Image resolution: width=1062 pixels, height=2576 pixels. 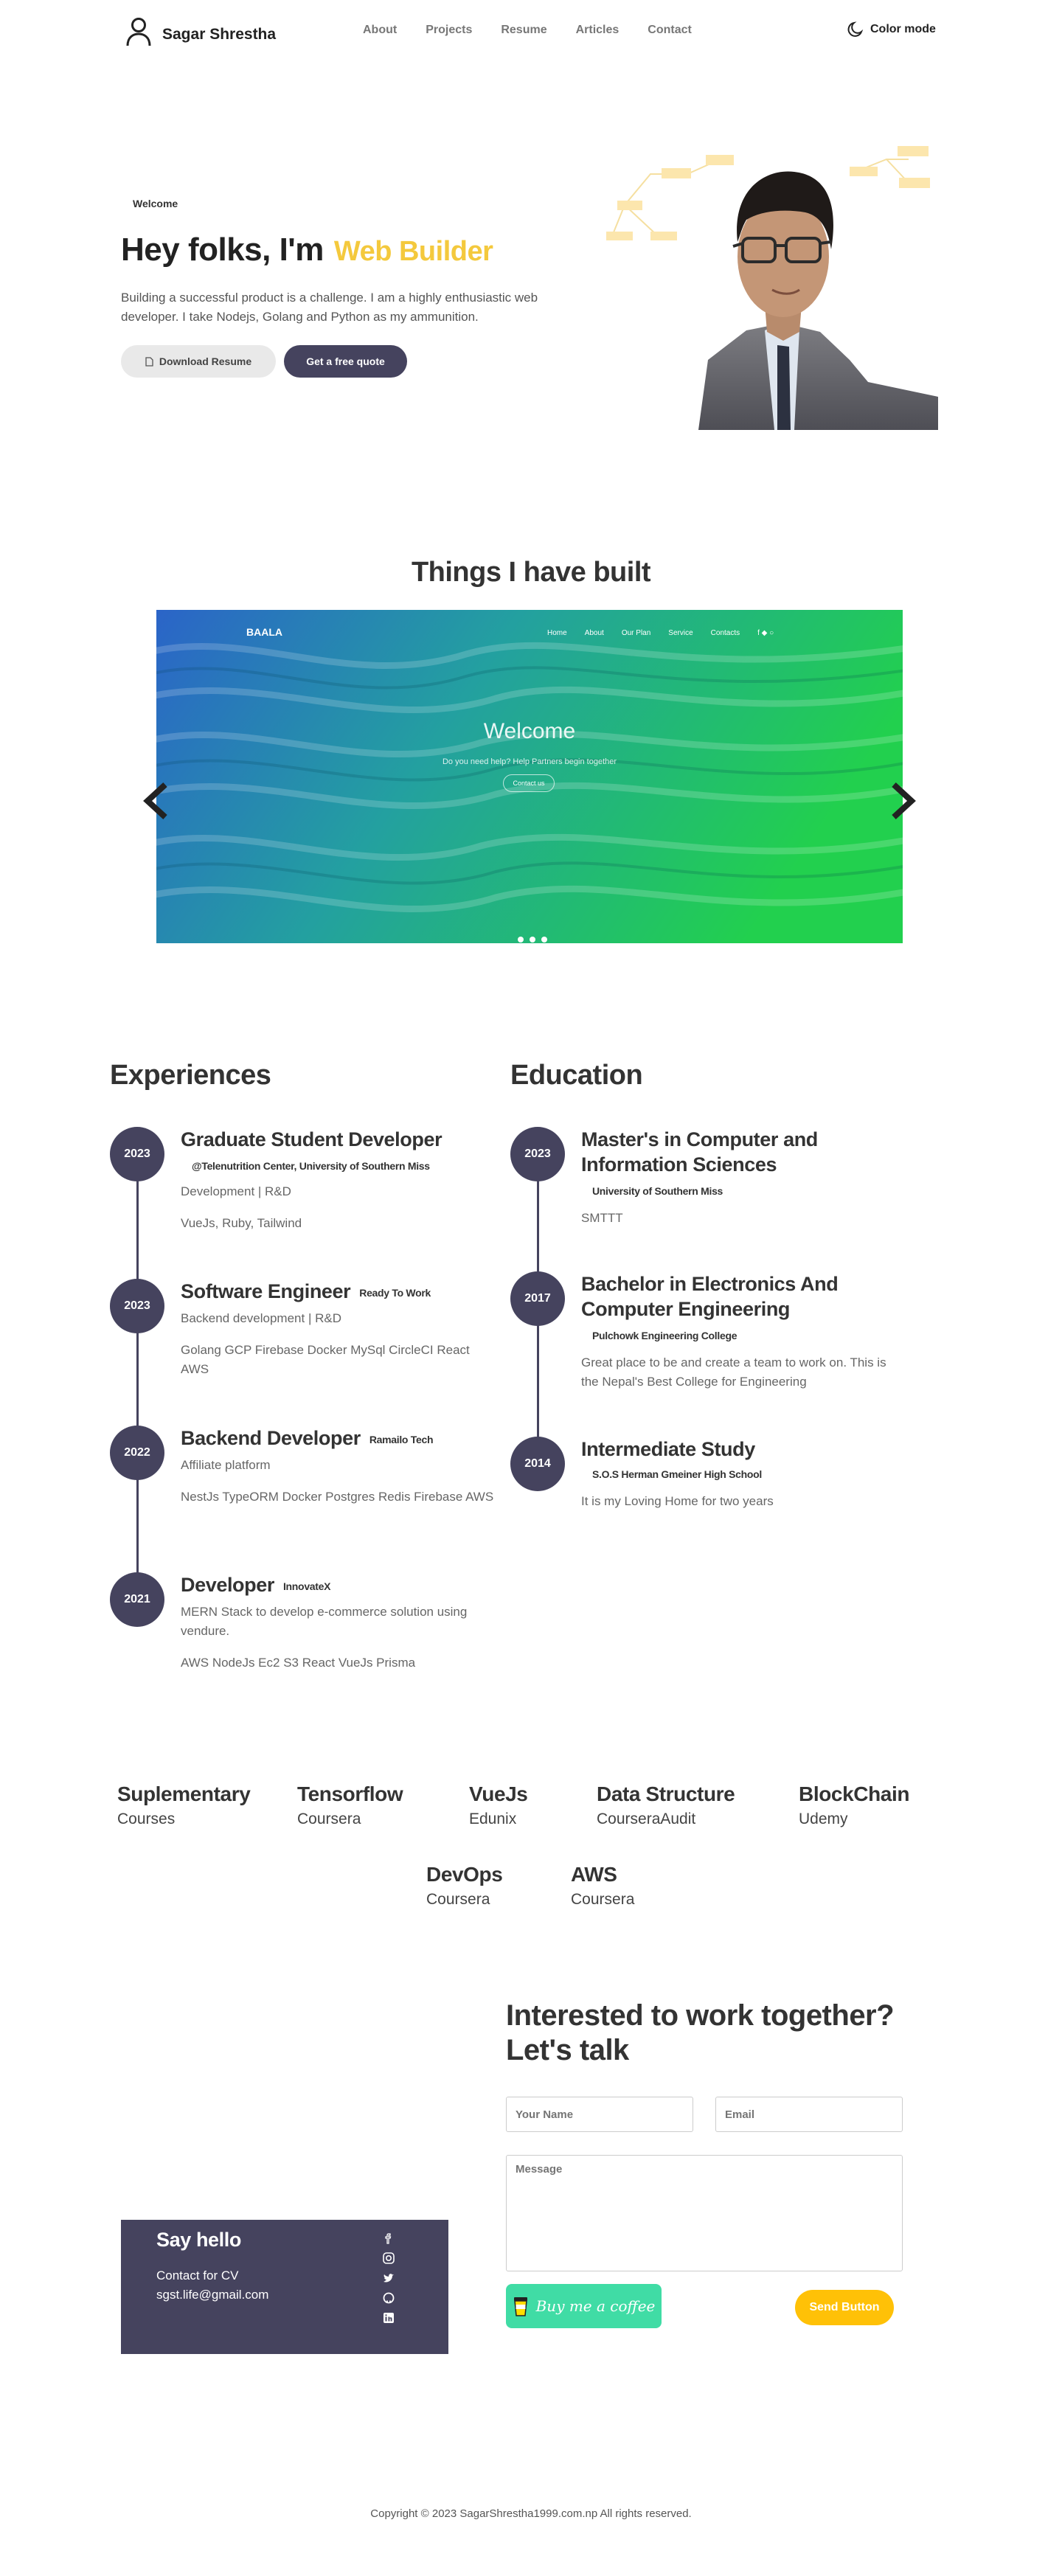 What do you see at coordinates (350, 1793) in the screenshot?
I see `course-name: Tensorflow` at bounding box center [350, 1793].